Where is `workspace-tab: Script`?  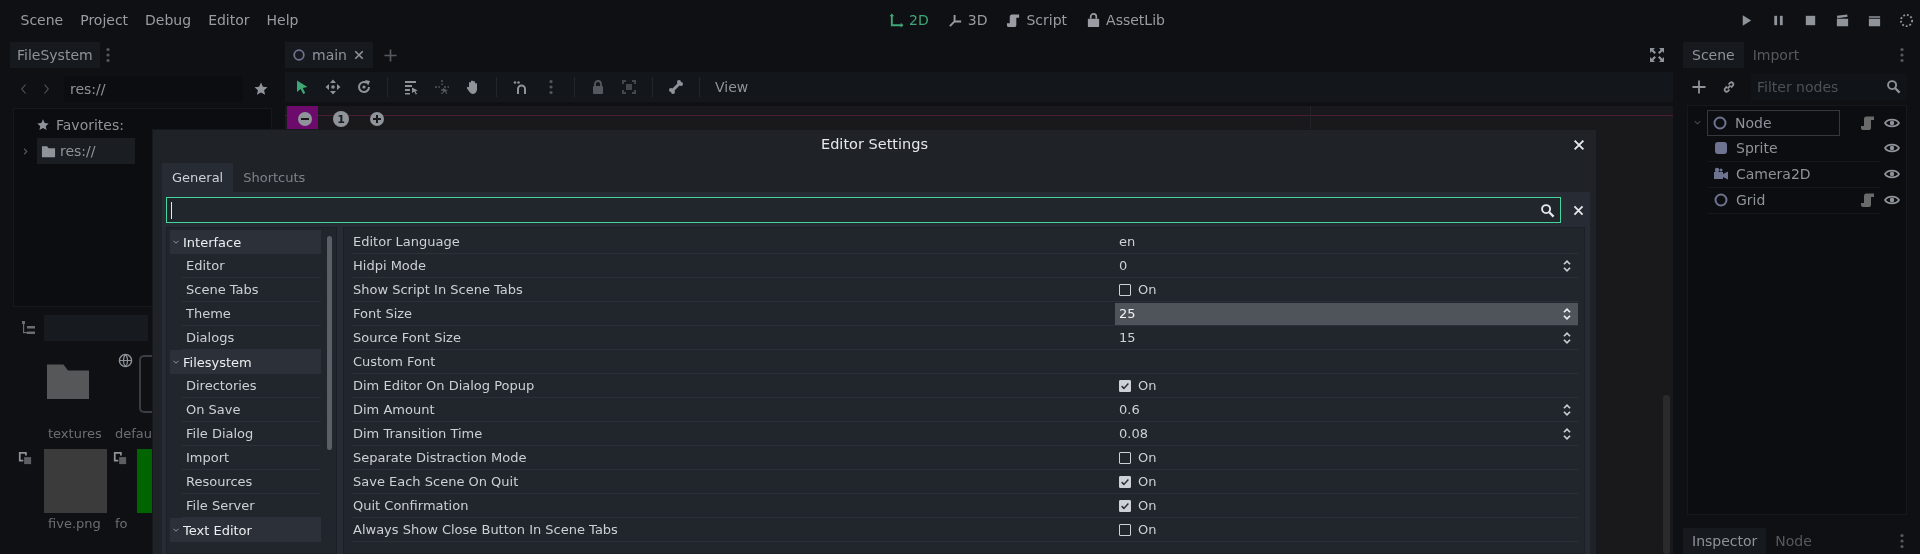 workspace-tab: Script is located at coordinates (1037, 20).